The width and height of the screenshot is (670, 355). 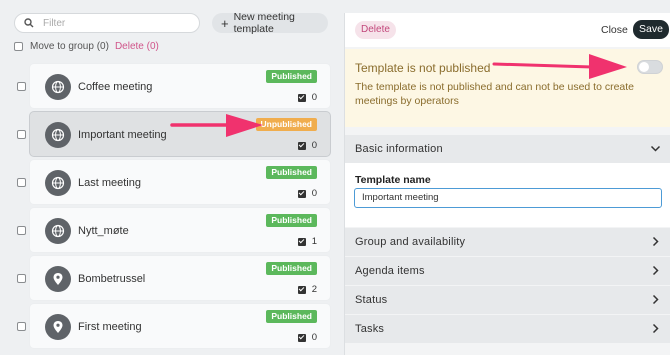 I want to click on move-to-group-link: Move to group (0), so click(x=69, y=46).